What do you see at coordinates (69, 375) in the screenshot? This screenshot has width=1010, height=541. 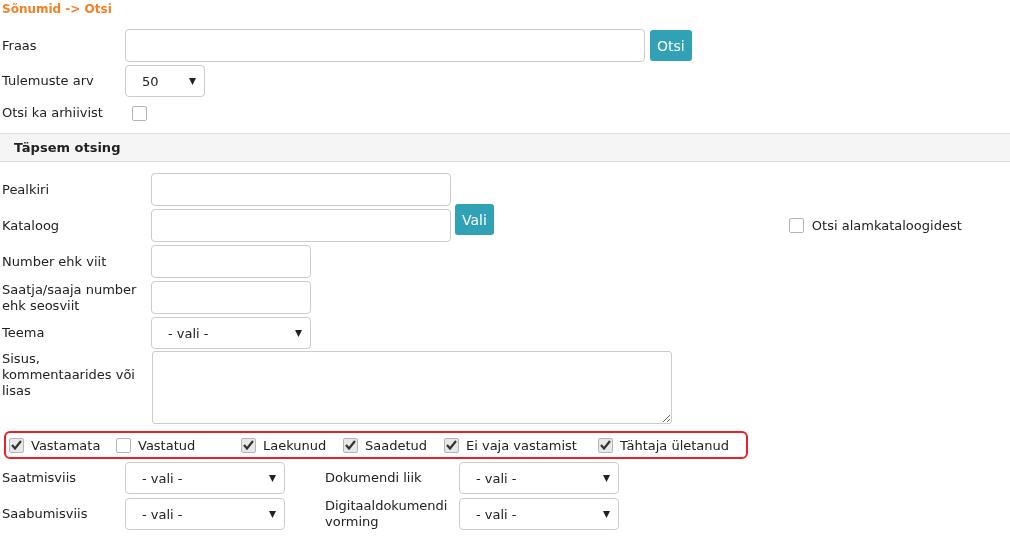 I see `field-label: Sisus, kommentaarides või lisas` at bounding box center [69, 375].